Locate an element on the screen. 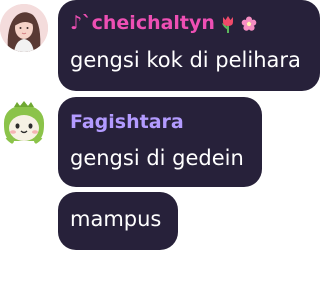 This screenshot has height=303, width=320. avatar-fagishtara is located at coordinates (24, 123).